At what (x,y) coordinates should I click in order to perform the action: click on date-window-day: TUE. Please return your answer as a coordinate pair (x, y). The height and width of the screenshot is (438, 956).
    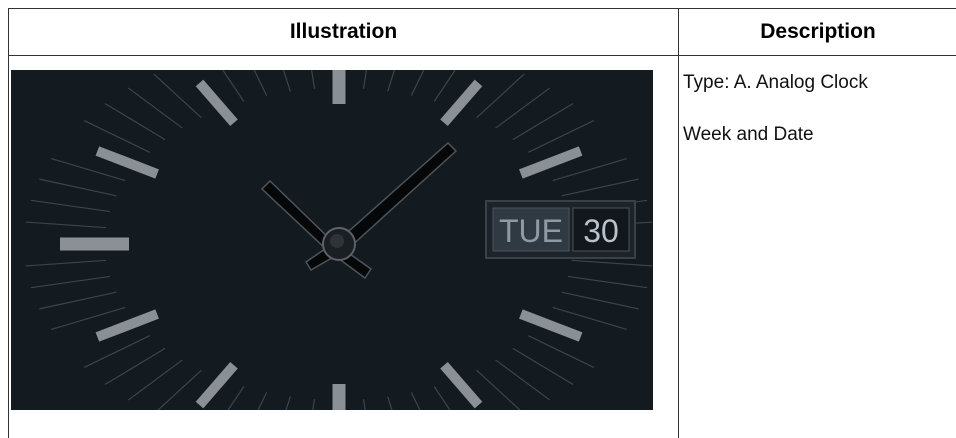
    Looking at the image, I should click on (531, 231).